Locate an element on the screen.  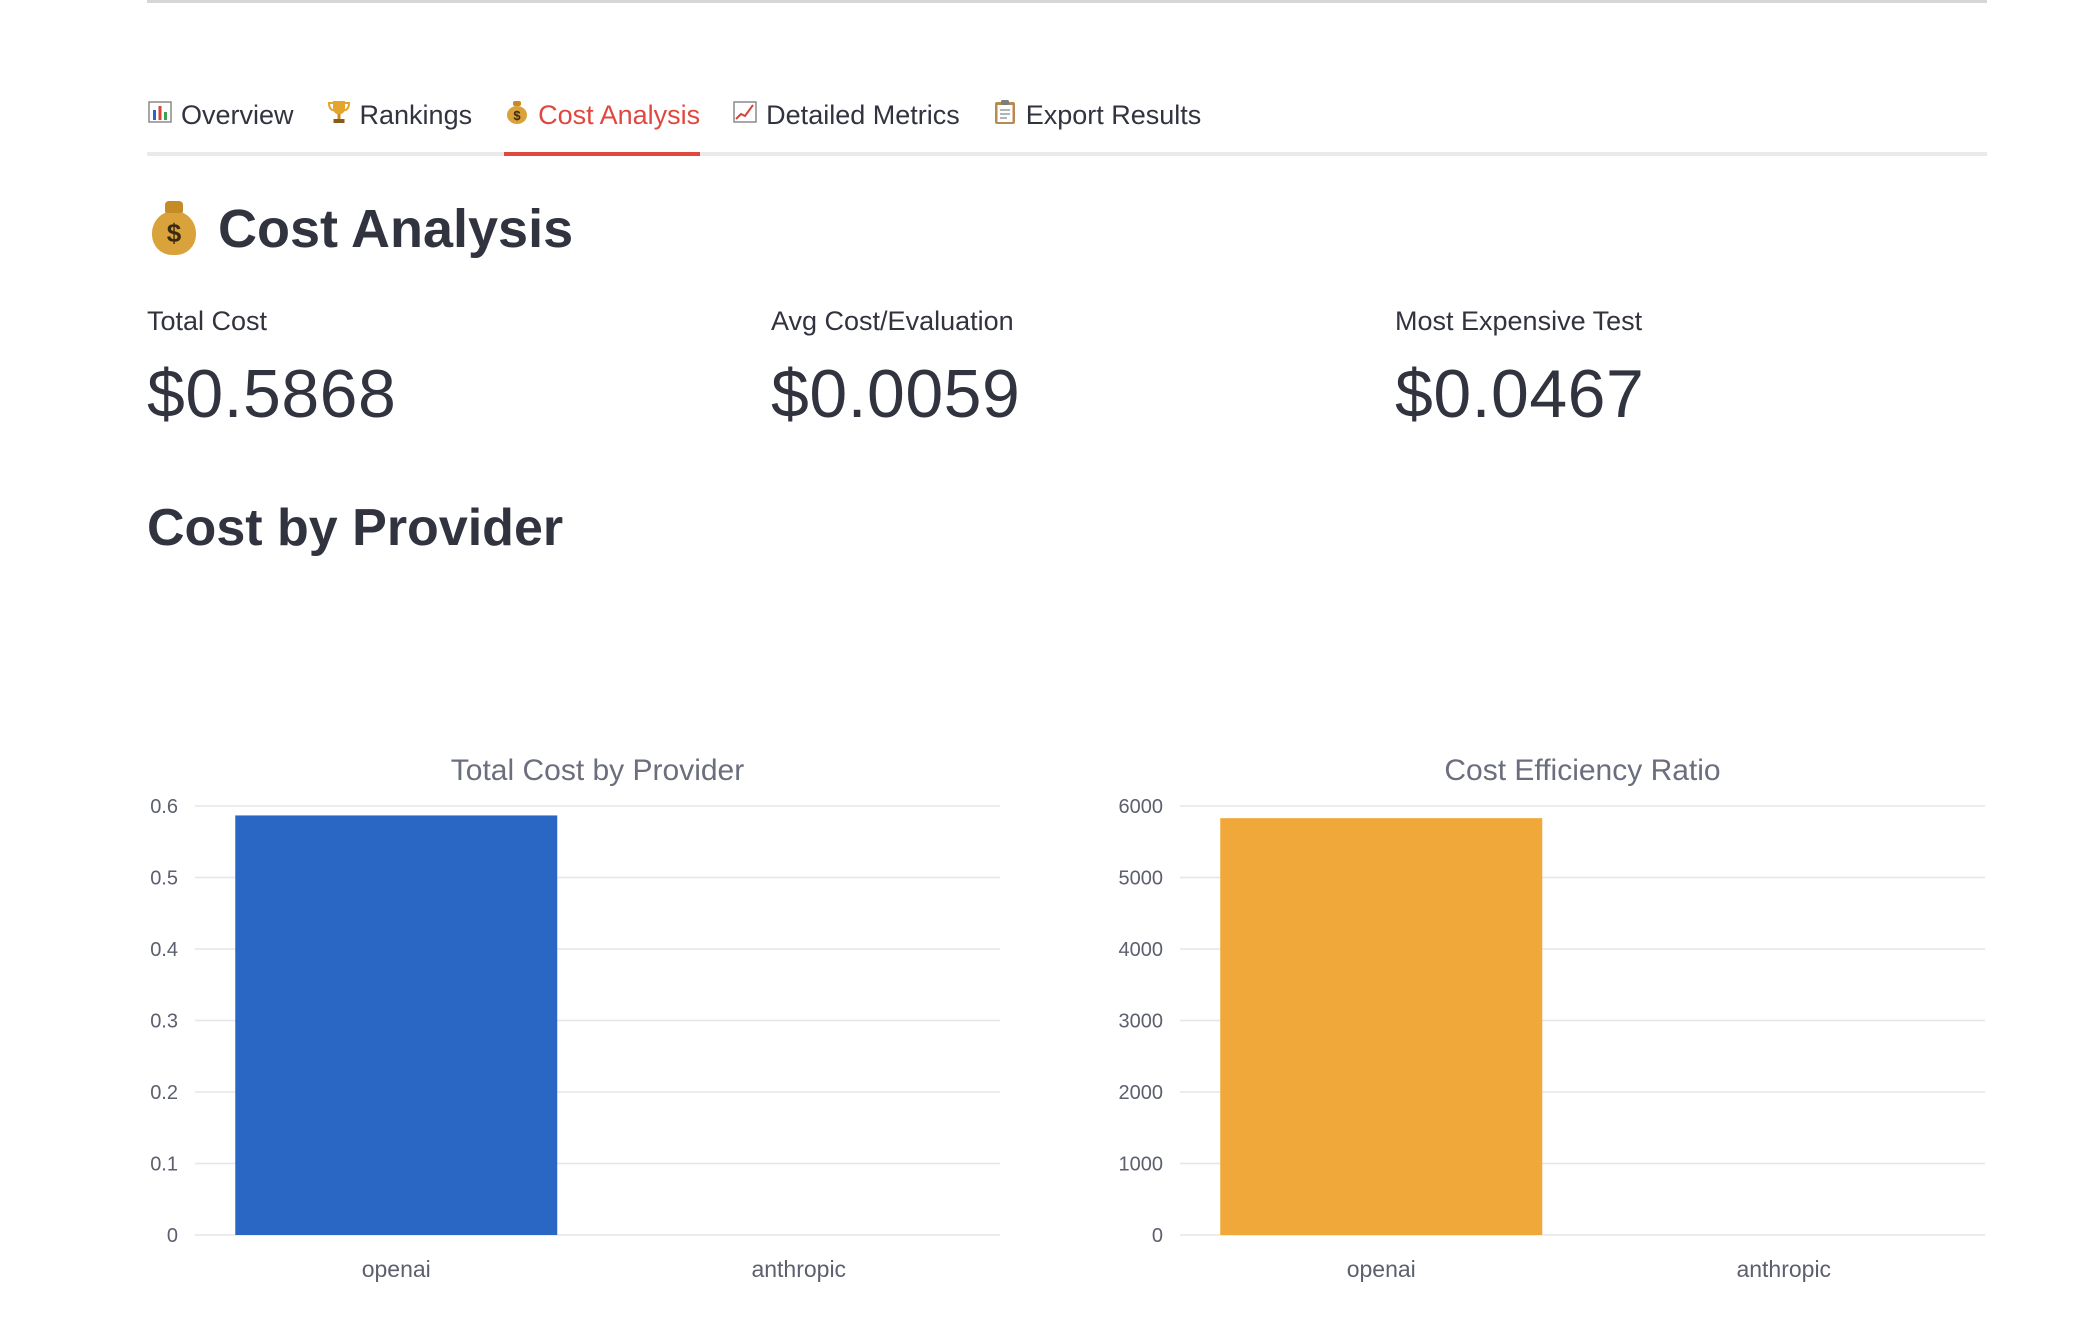
metric-total-cost: Total Cost $0.5868 is located at coordinates (271, 369).